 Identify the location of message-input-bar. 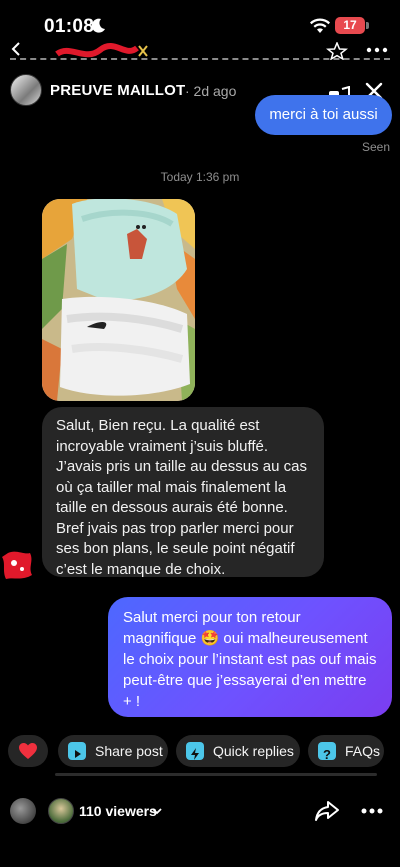
(216, 774).